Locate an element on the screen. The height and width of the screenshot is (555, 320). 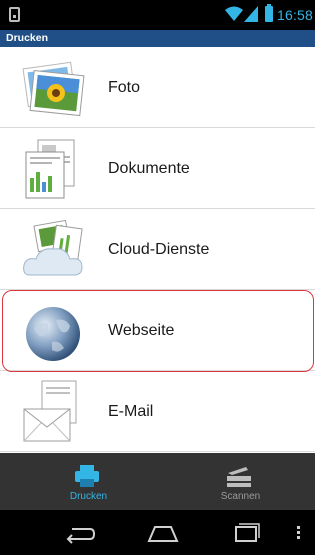
action-bar: Drucken is located at coordinates (157, 38).